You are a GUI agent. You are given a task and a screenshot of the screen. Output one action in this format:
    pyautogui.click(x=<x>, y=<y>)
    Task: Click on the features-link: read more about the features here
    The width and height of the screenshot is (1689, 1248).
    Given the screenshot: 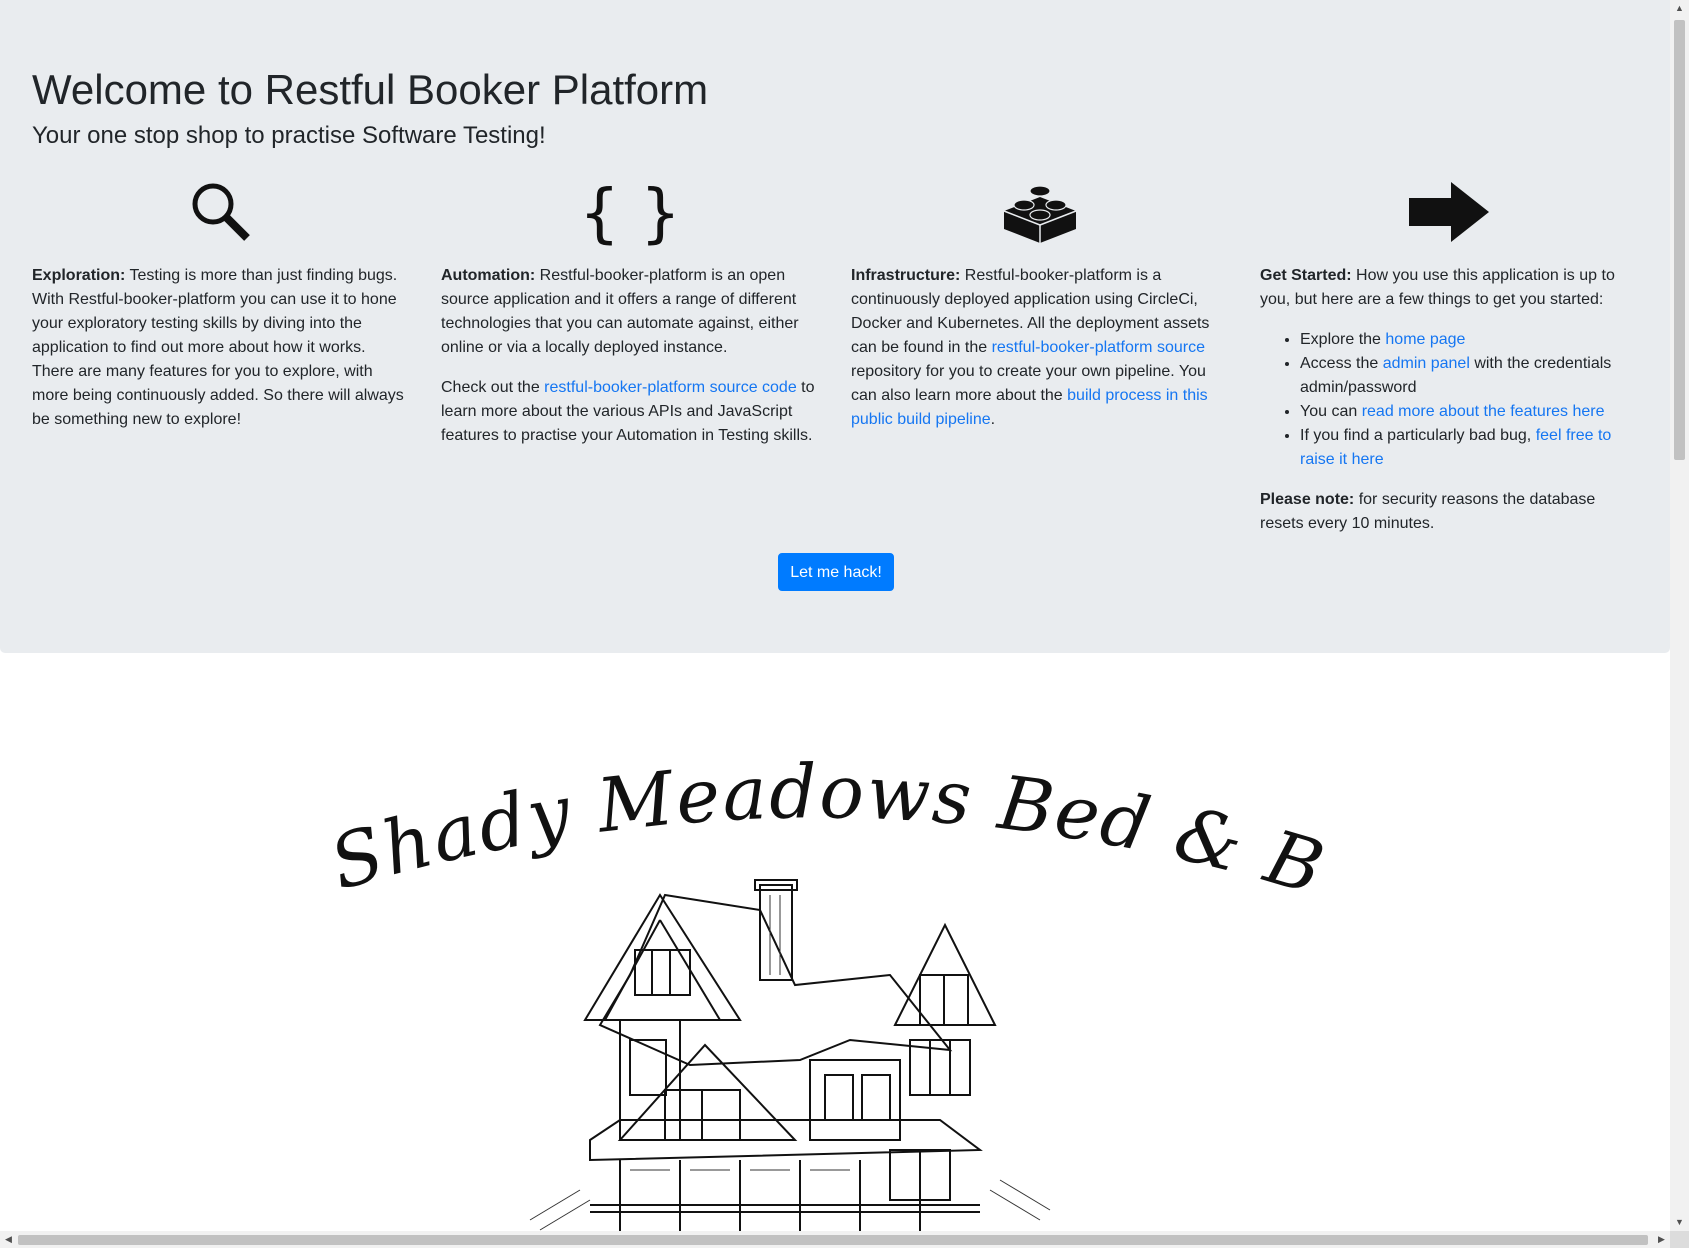 What is the action you would take?
    pyautogui.click(x=1483, y=411)
    